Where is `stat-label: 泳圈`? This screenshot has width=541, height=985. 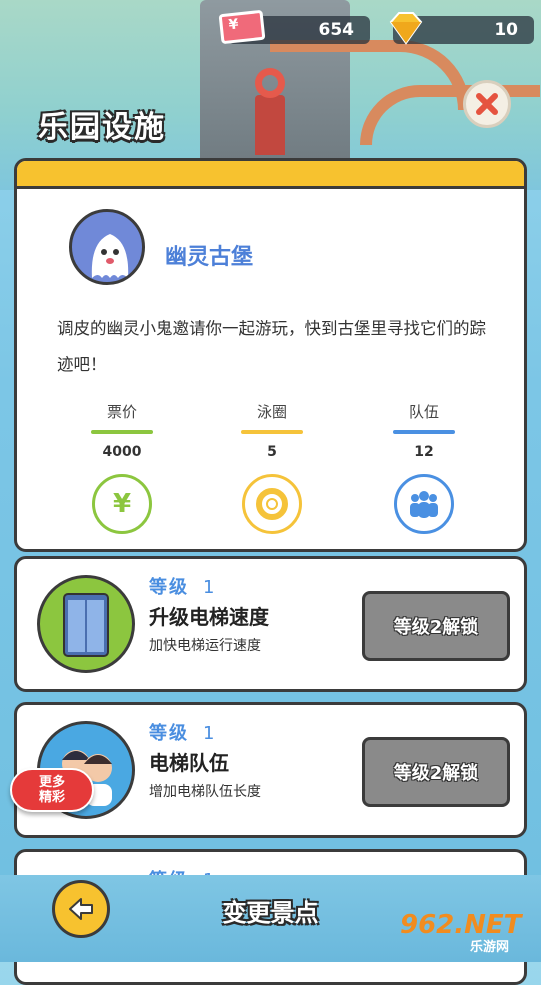 stat-label: 泳圈 is located at coordinates (271, 412).